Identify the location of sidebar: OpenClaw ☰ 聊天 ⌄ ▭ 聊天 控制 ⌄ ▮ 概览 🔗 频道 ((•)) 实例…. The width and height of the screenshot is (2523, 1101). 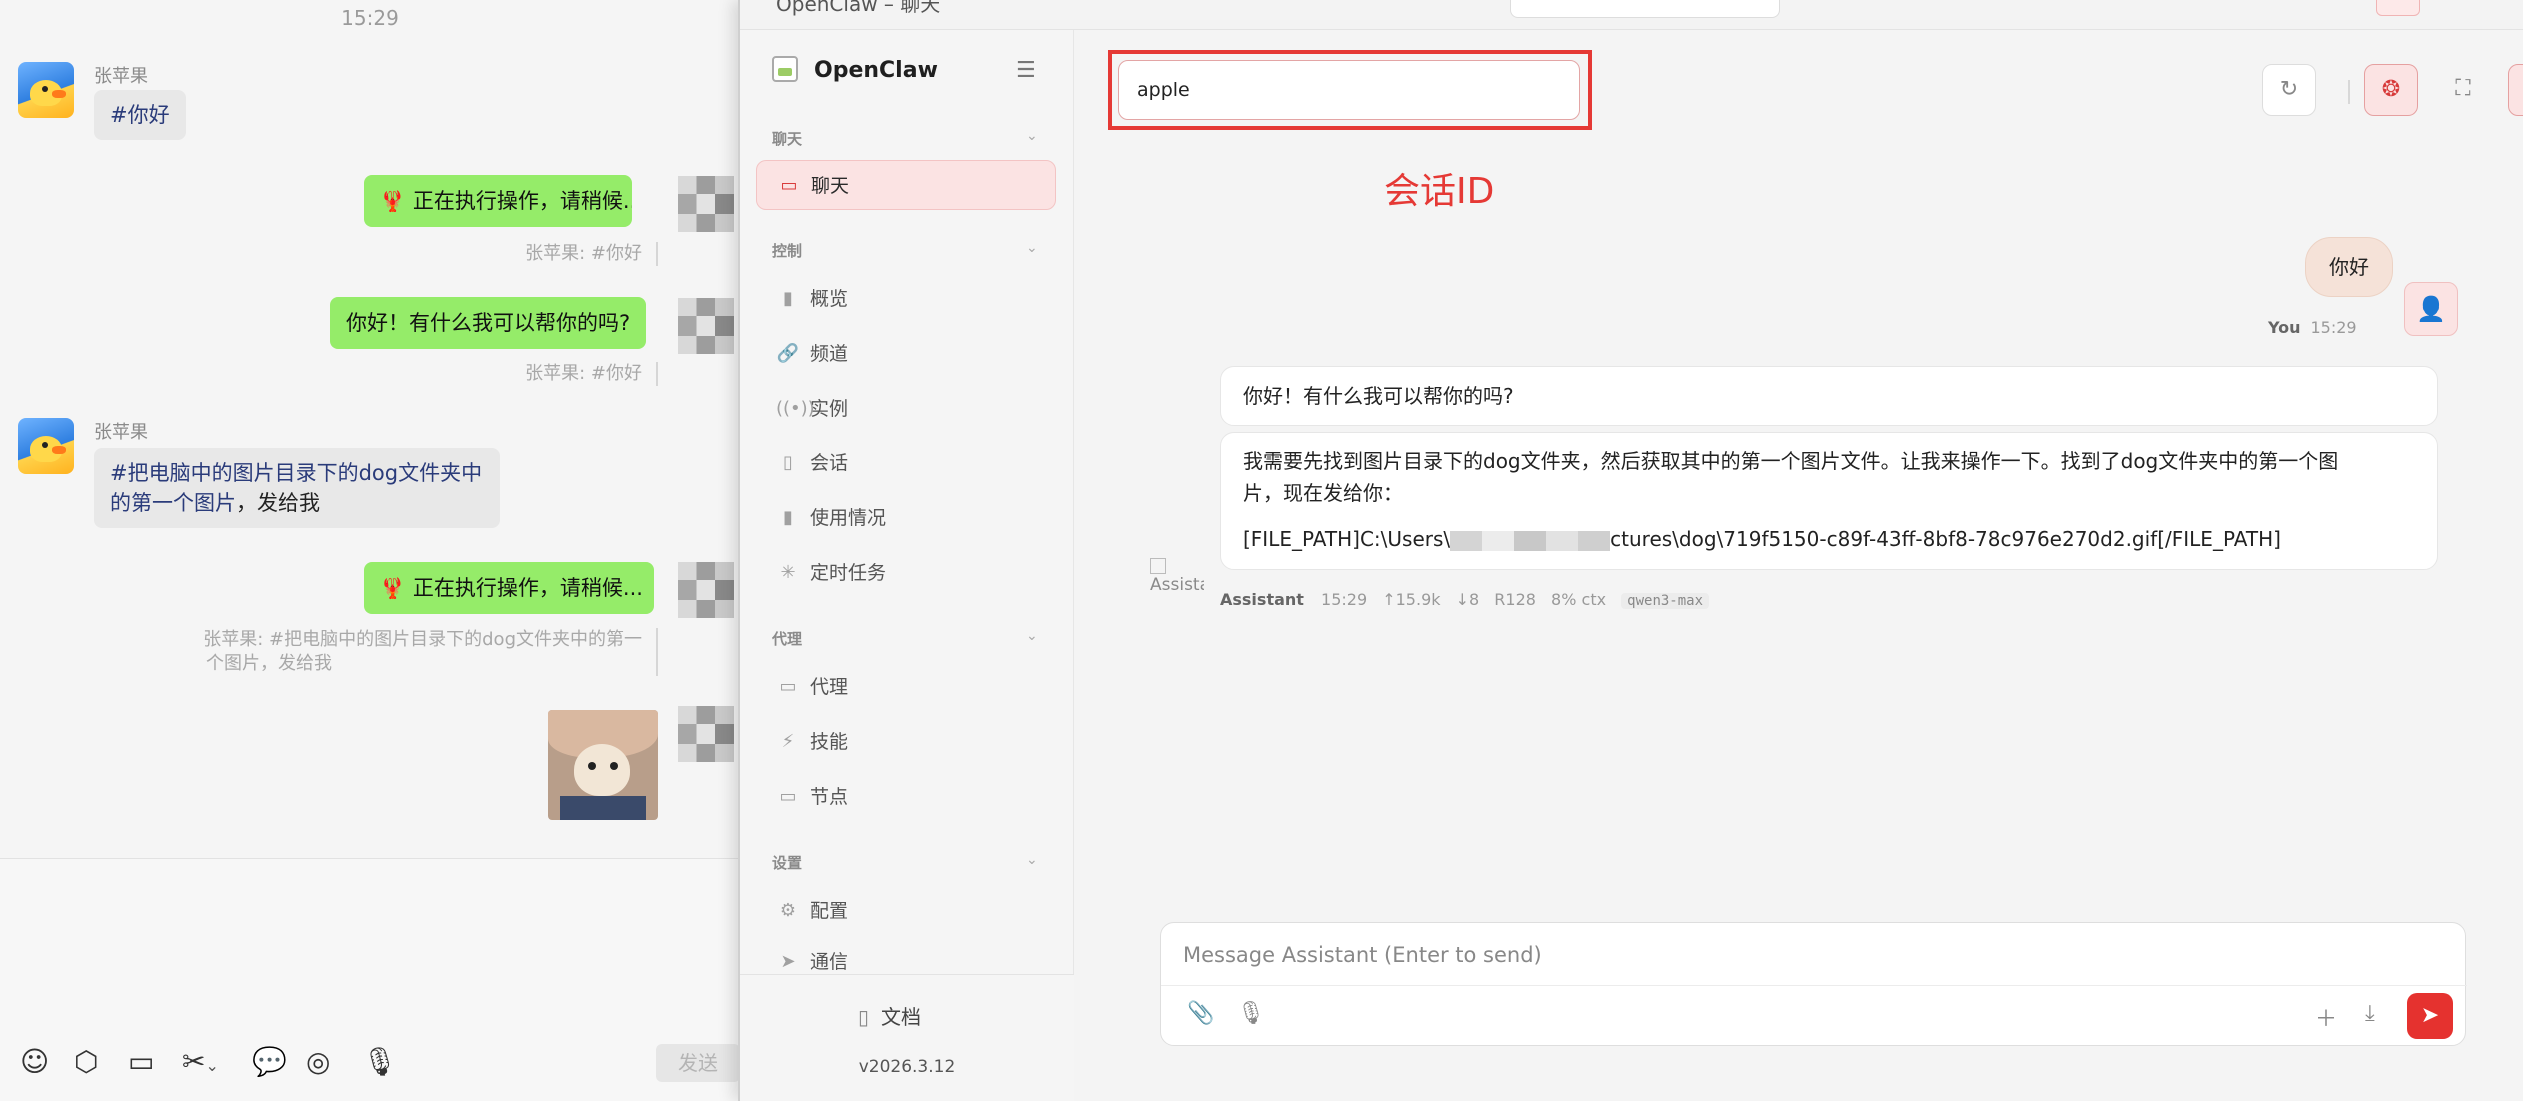
(907, 565).